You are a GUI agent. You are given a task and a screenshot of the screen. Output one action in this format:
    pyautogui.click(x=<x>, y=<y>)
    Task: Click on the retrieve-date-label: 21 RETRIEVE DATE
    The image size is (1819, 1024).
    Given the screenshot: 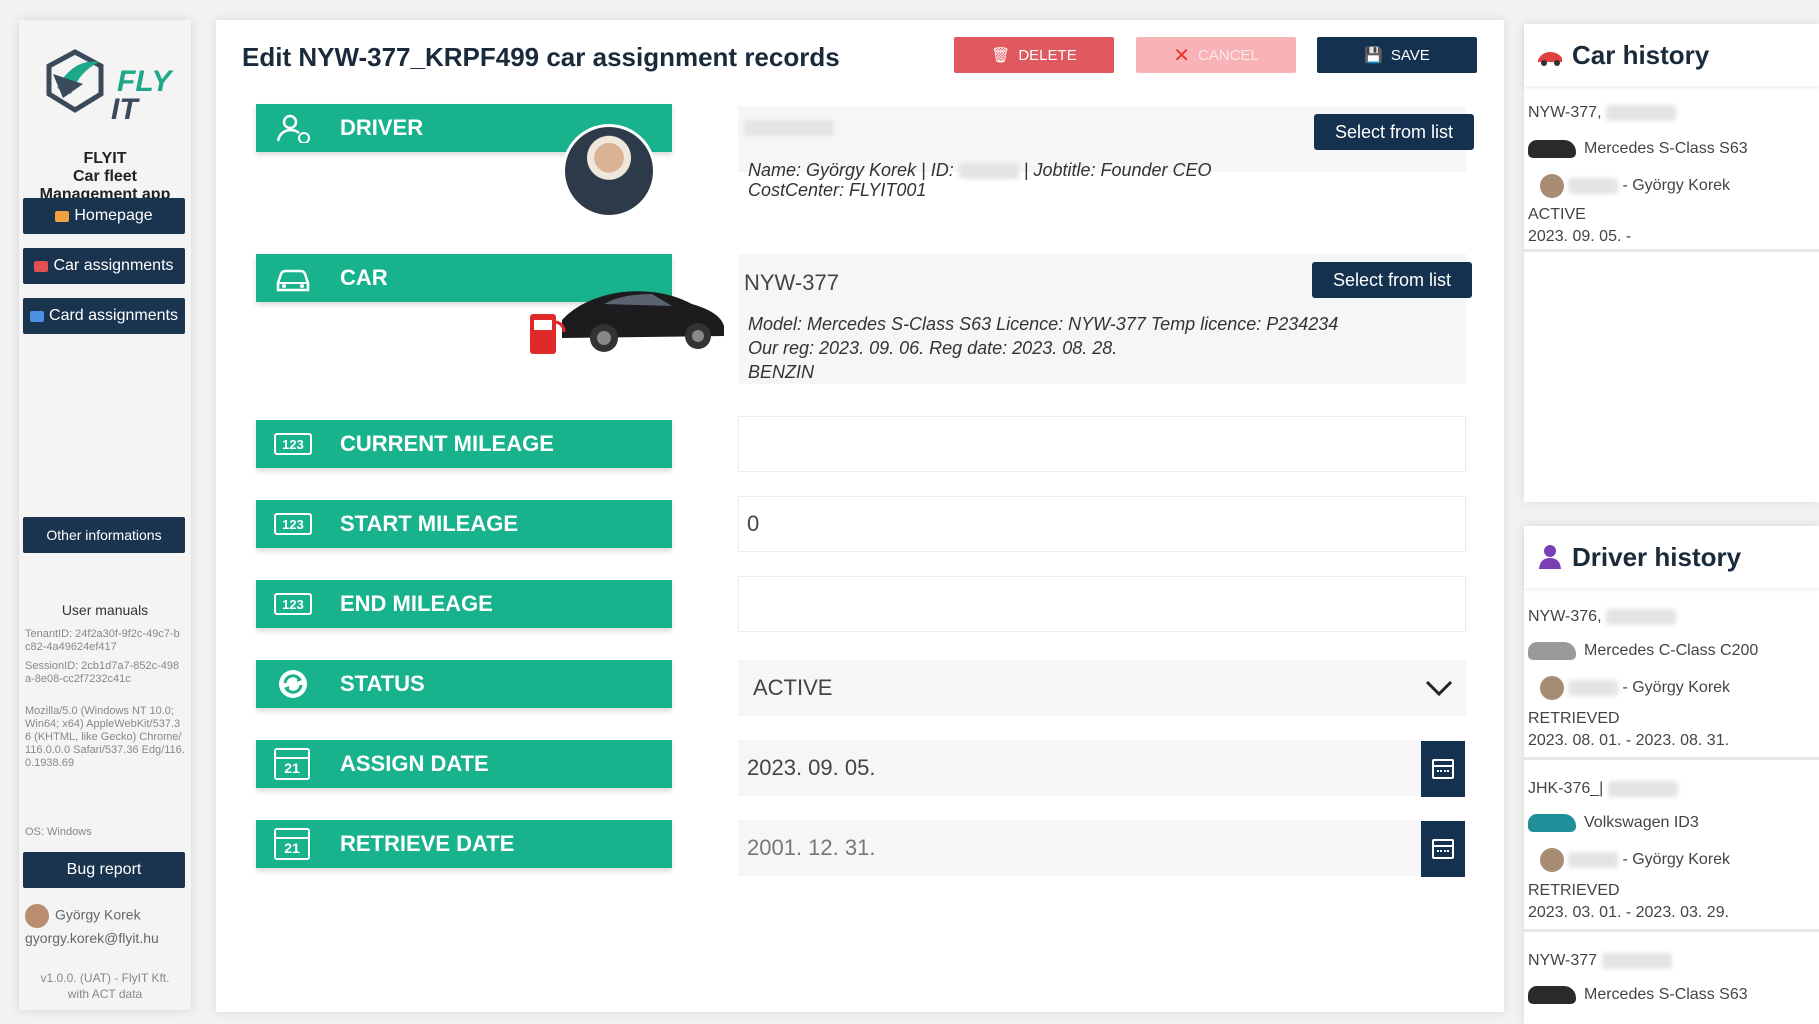 What is the action you would take?
    pyautogui.click(x=464, y=844)
    